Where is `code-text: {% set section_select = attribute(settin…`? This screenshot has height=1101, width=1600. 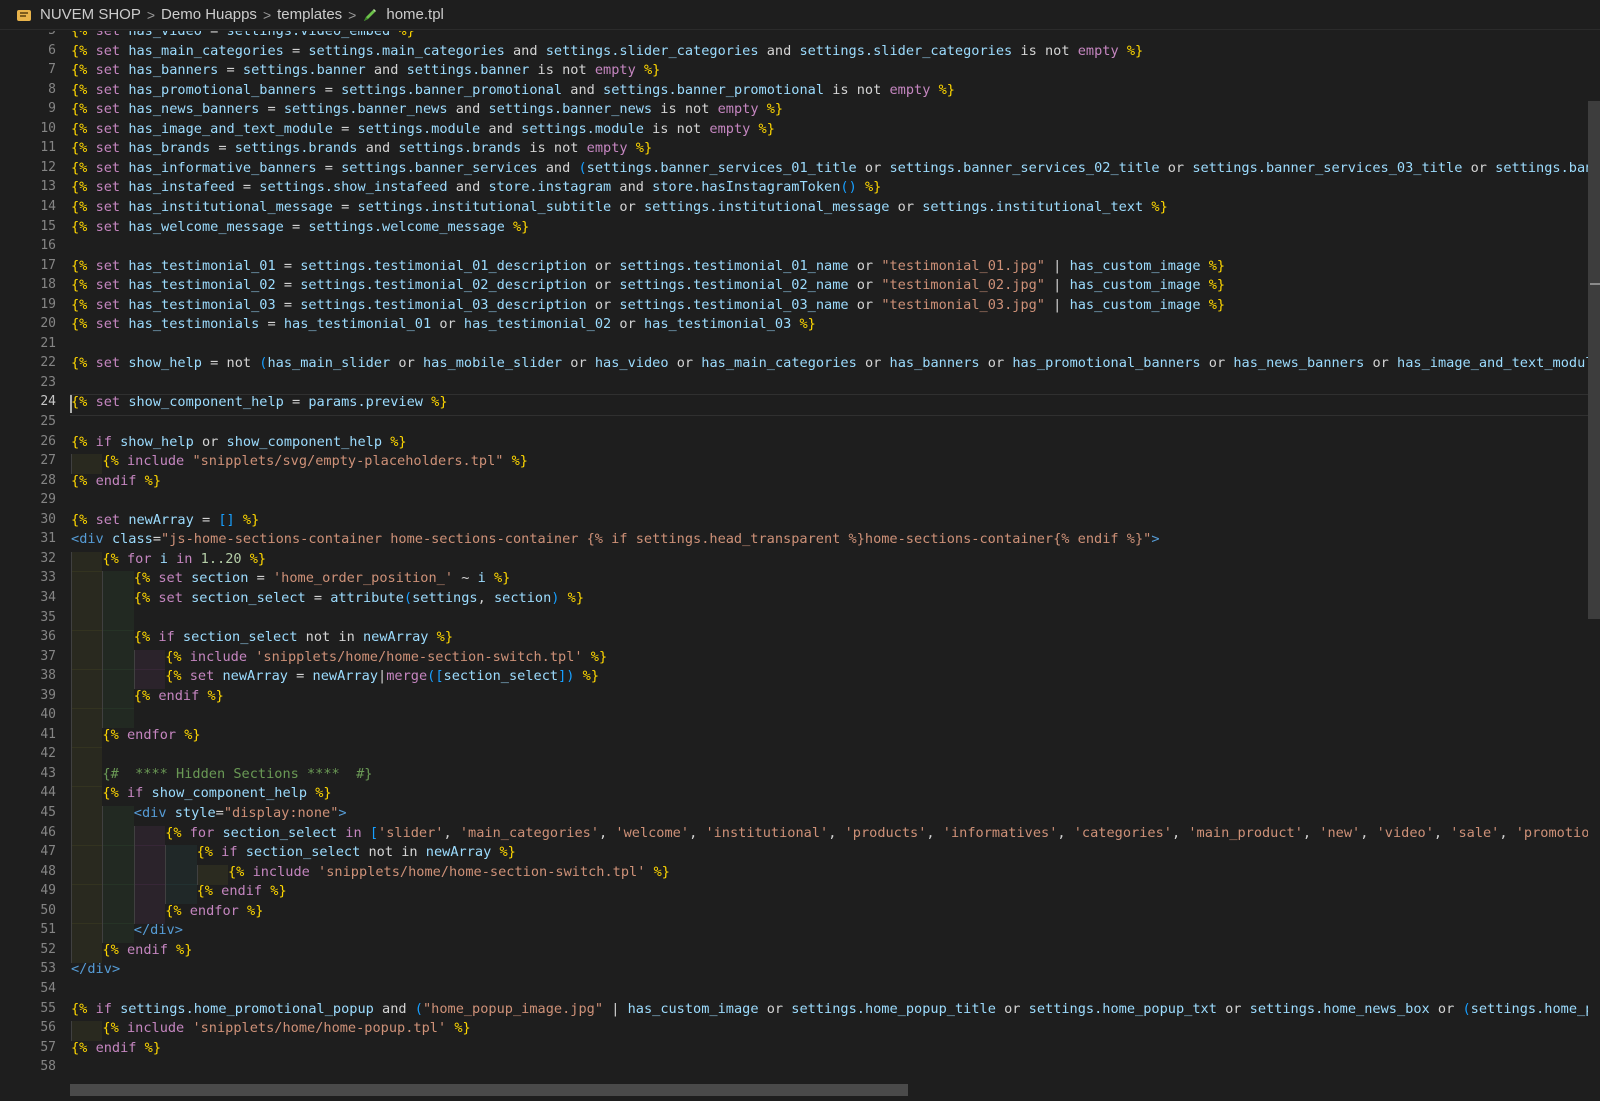 code-text: {% set section_select = attribute(settin… is located at coordinates (359, 598).